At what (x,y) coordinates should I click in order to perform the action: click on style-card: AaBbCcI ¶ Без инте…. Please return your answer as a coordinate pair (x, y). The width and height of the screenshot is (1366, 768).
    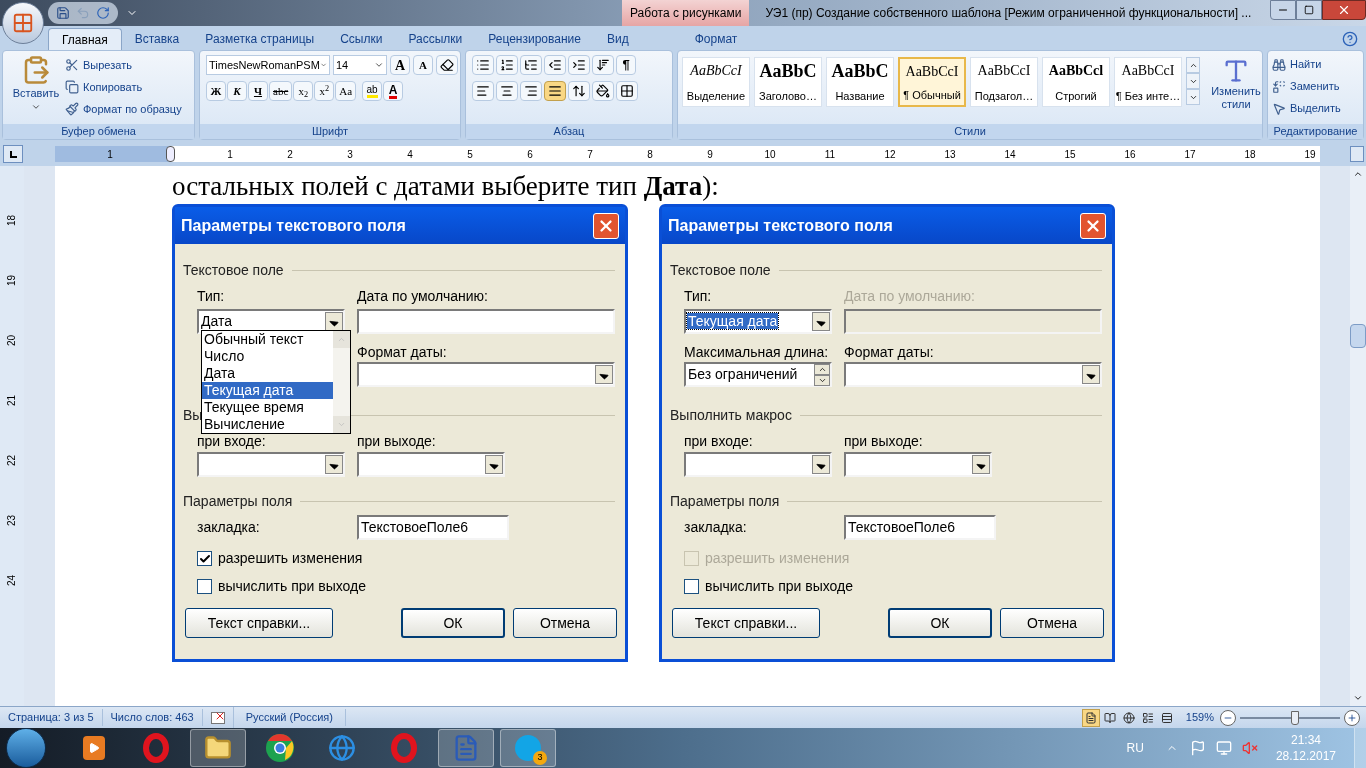
    Looking at the image, I should click on (1148, 82).